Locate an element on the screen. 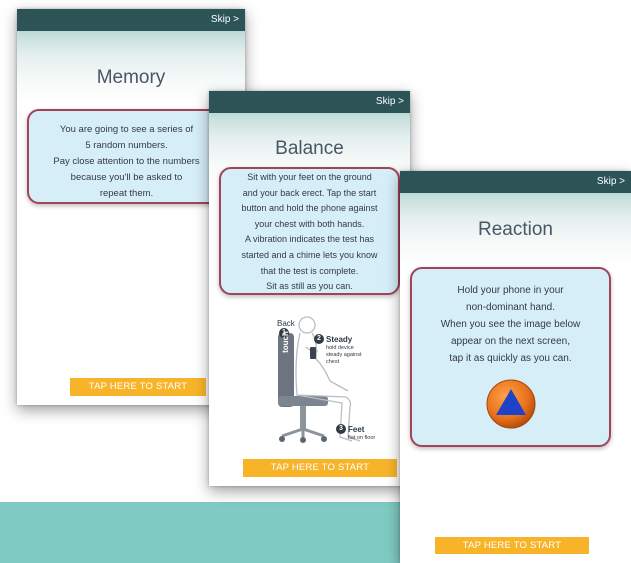 This screenshot has height=563, width=631. instruction-line: started and a chime lets you know is located at coordinates (309, 254).